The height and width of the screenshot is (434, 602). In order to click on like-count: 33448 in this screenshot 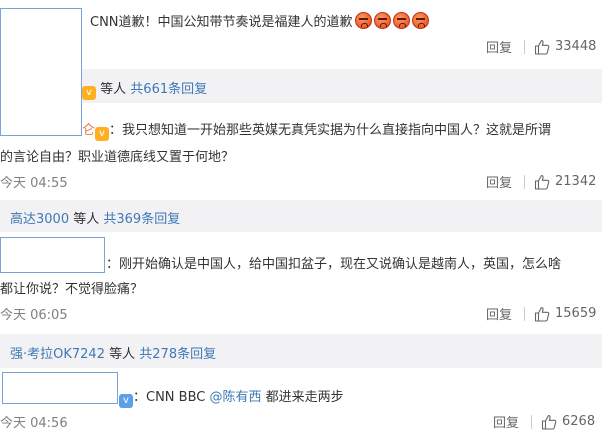, I will do `click(576, 46)`.